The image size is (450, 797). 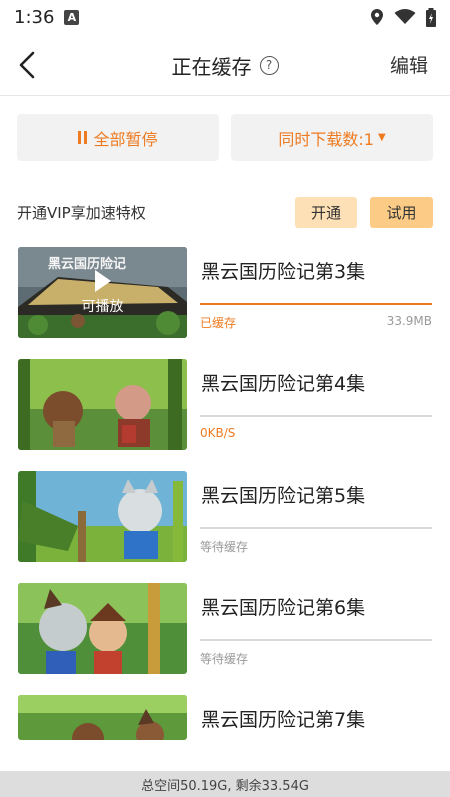 I want to click on list-item: 黑云国历险记 可播放 黑云国历险记第3集 已缓存 33.9MB, so click(x=225, y=292).